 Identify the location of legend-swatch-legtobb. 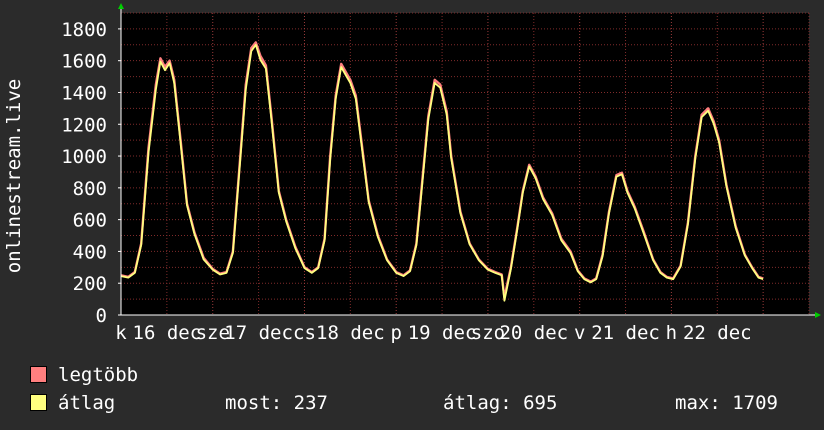
(38, 374).